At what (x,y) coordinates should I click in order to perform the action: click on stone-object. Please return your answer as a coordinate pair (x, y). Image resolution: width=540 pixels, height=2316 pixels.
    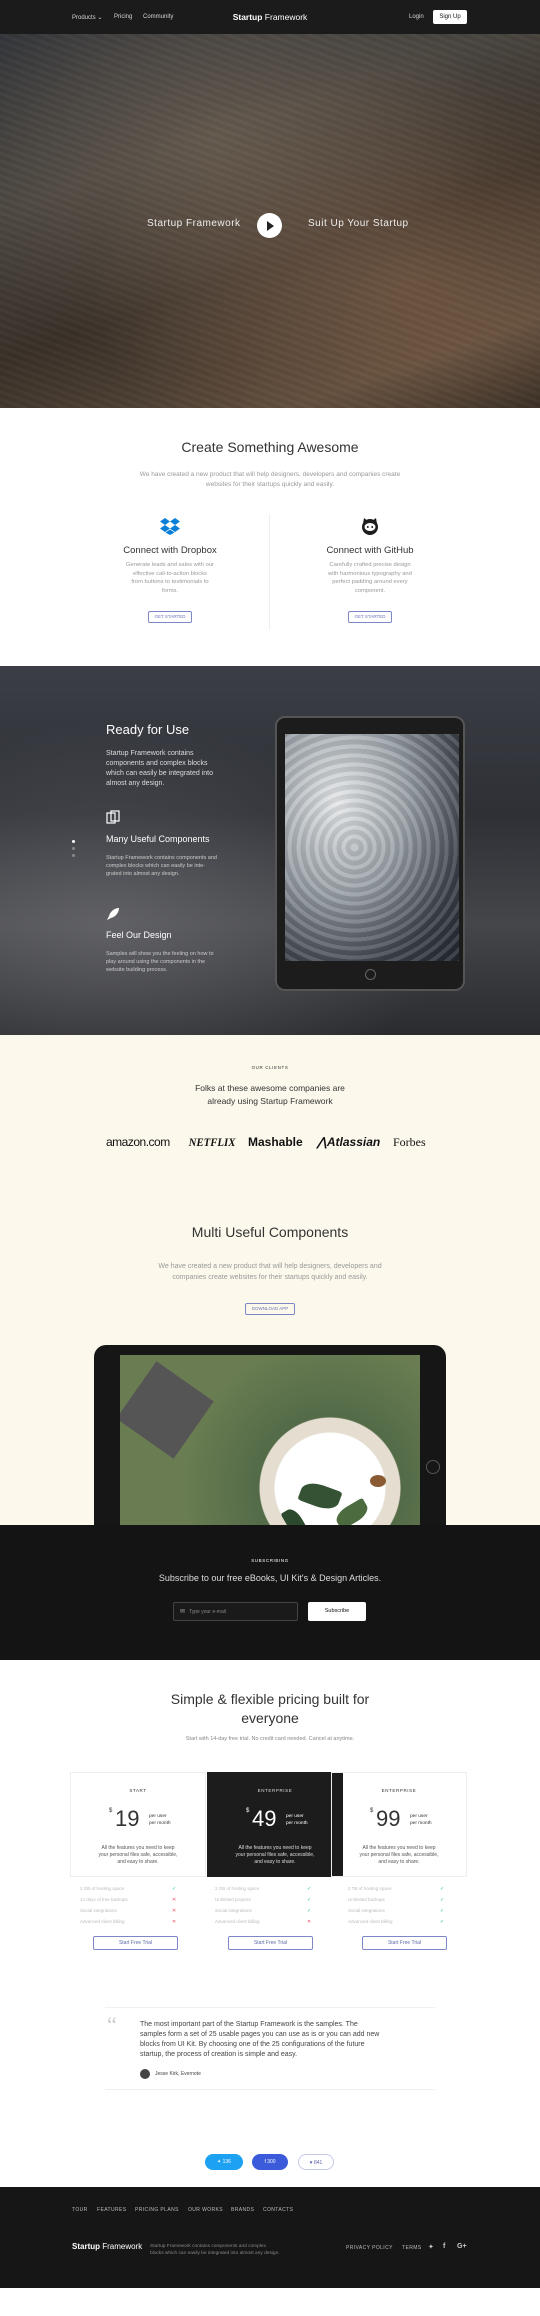
    Looking at the image, I should click on (167, 1410).